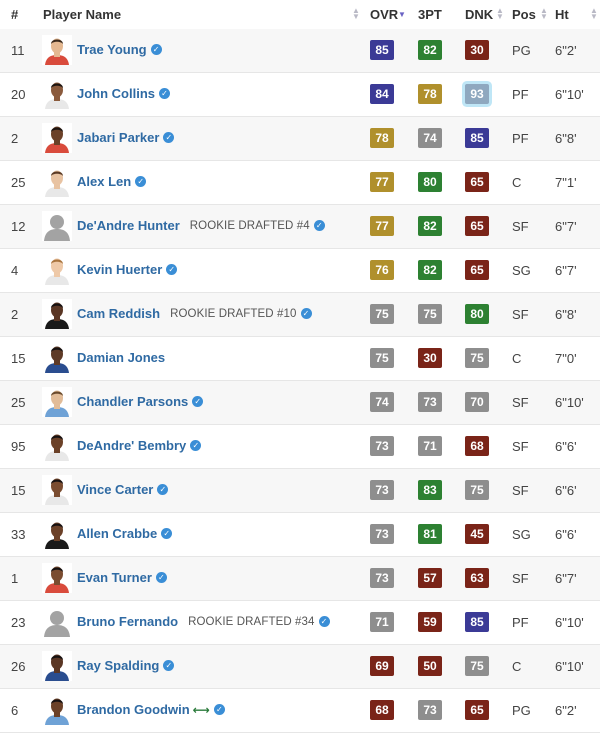 Image resolution: width=600 pixels, height=733 pixels. What do you see at coordinates (520, 138) in the screenshot?
I see `position: PF` at bounding box center [520, 138].